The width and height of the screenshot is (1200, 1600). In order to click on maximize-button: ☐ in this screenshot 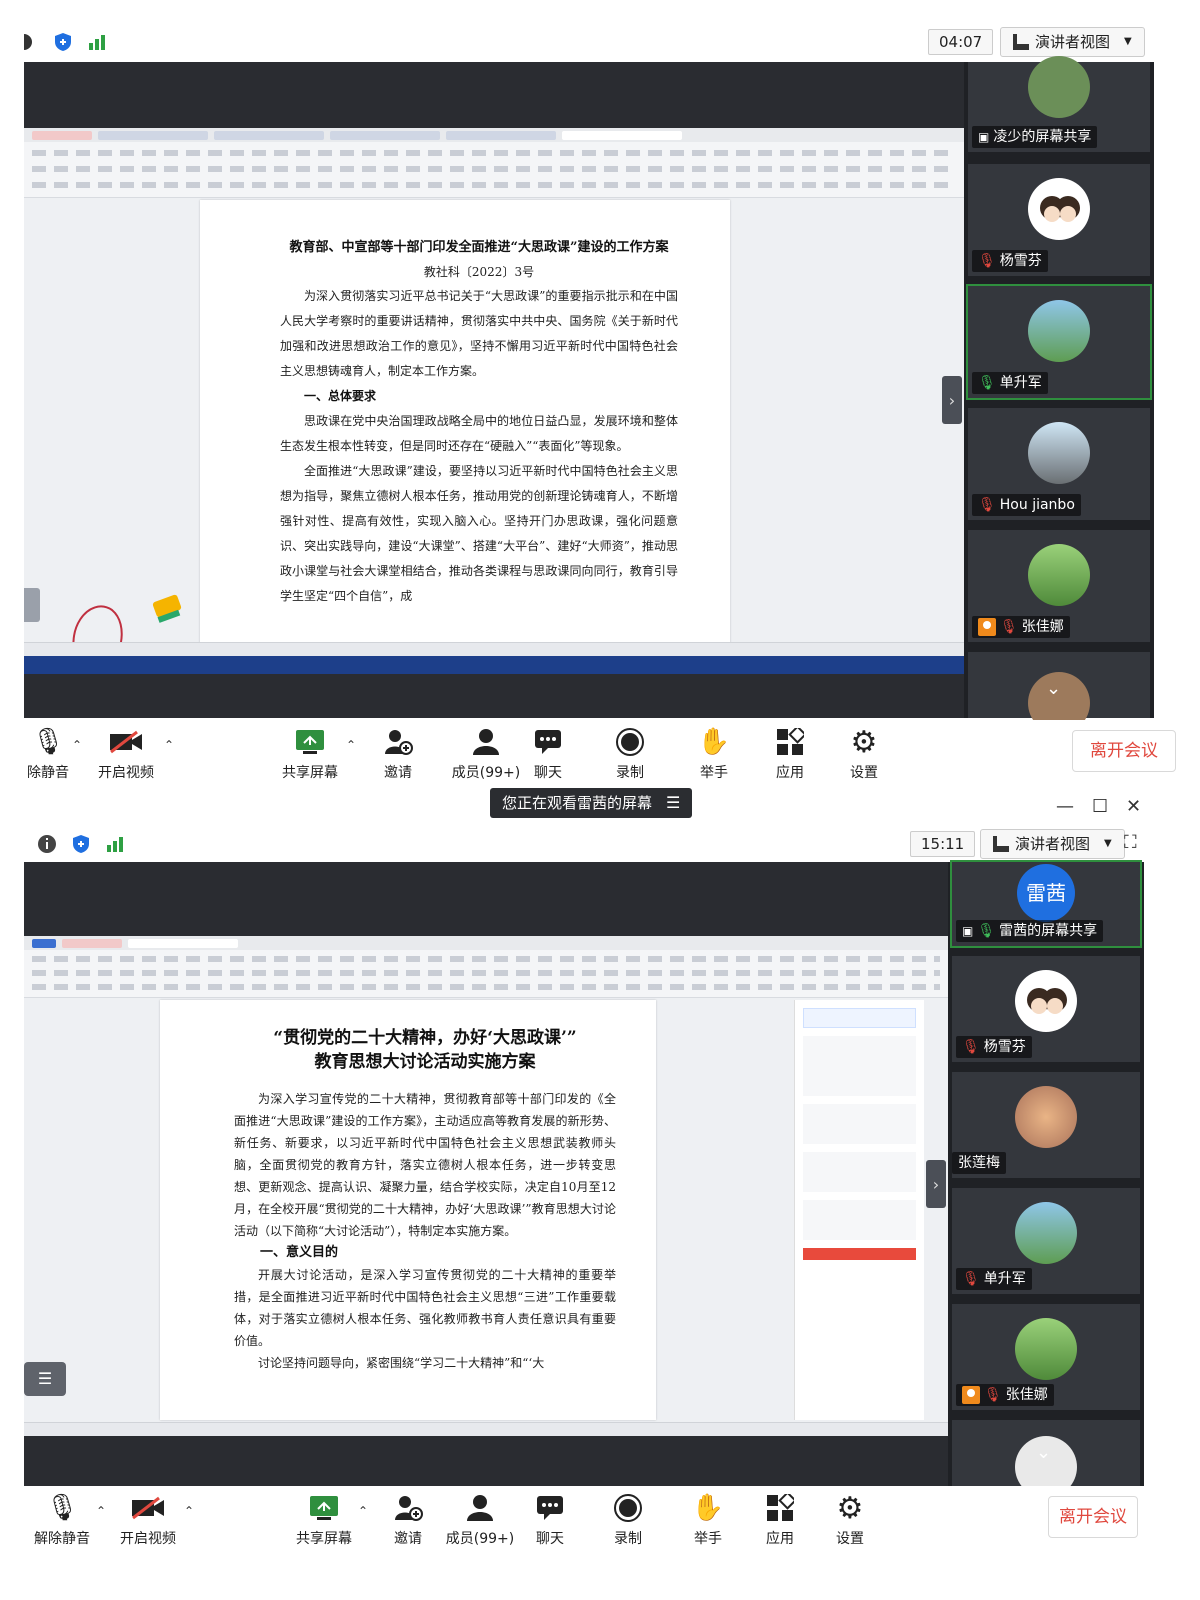, I will do `click(1100, 806)`.